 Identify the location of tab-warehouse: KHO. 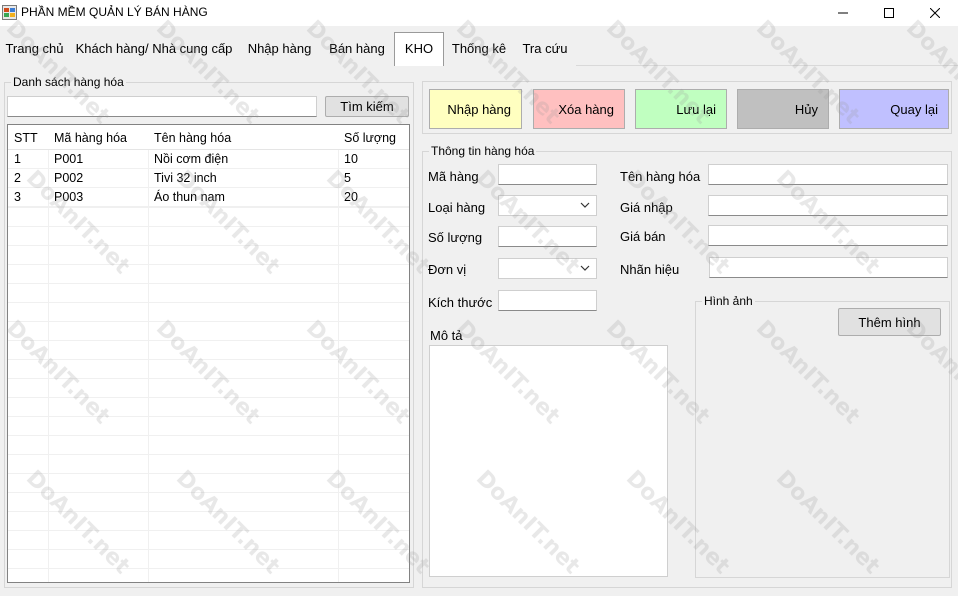
(419, 49).